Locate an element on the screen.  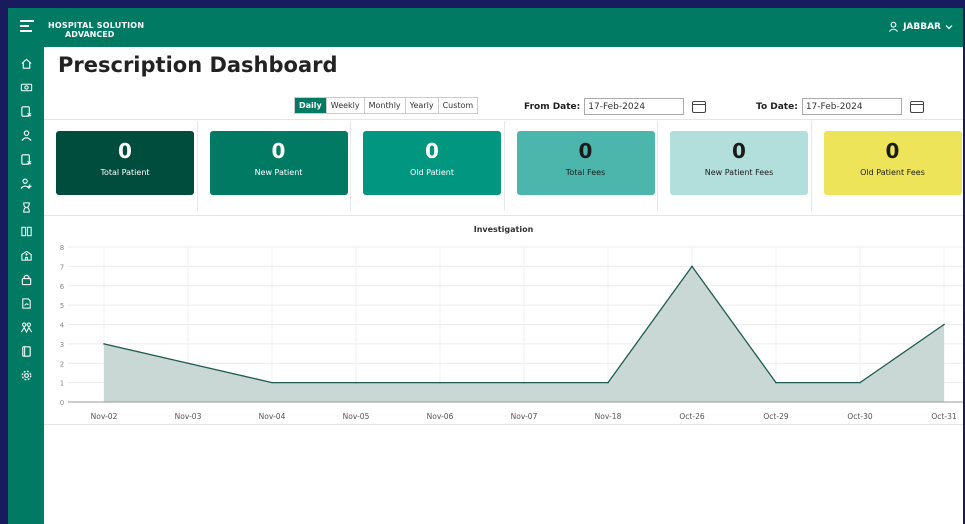
summary-card-wrap: 0 Old Patient is located at coordinates (428, 166).